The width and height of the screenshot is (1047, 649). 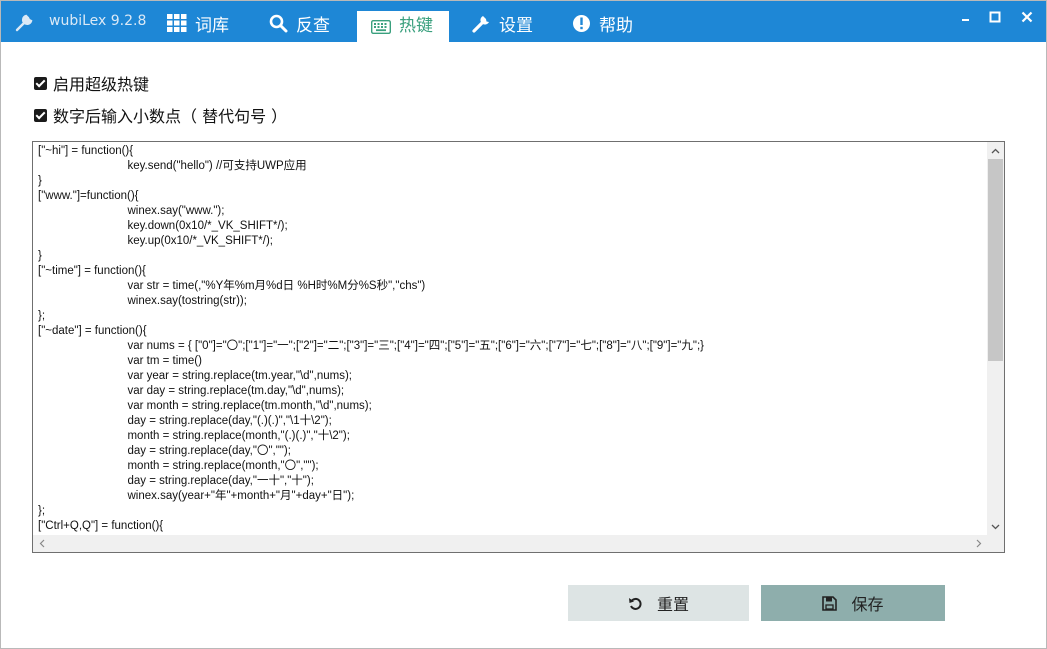 What do you see at coordinates (510, 481) in the screenshot?
I see `code-line: day = string.replace(day,"一十","十");` at bounding box center [510, 481].